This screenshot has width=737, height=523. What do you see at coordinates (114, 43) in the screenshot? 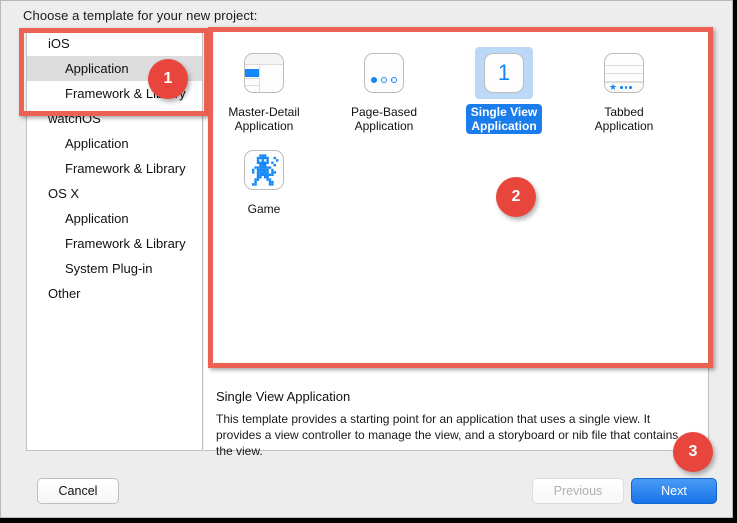
I see `sidebar-item-ios: iOS` at bounding box center [114, 43].